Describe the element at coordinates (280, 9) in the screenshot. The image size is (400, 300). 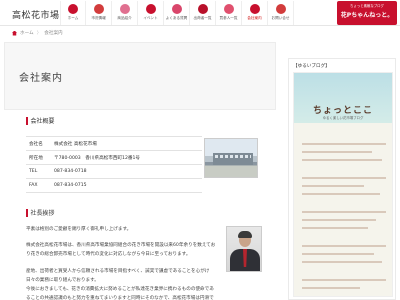
I see `mail-icon` at that location.